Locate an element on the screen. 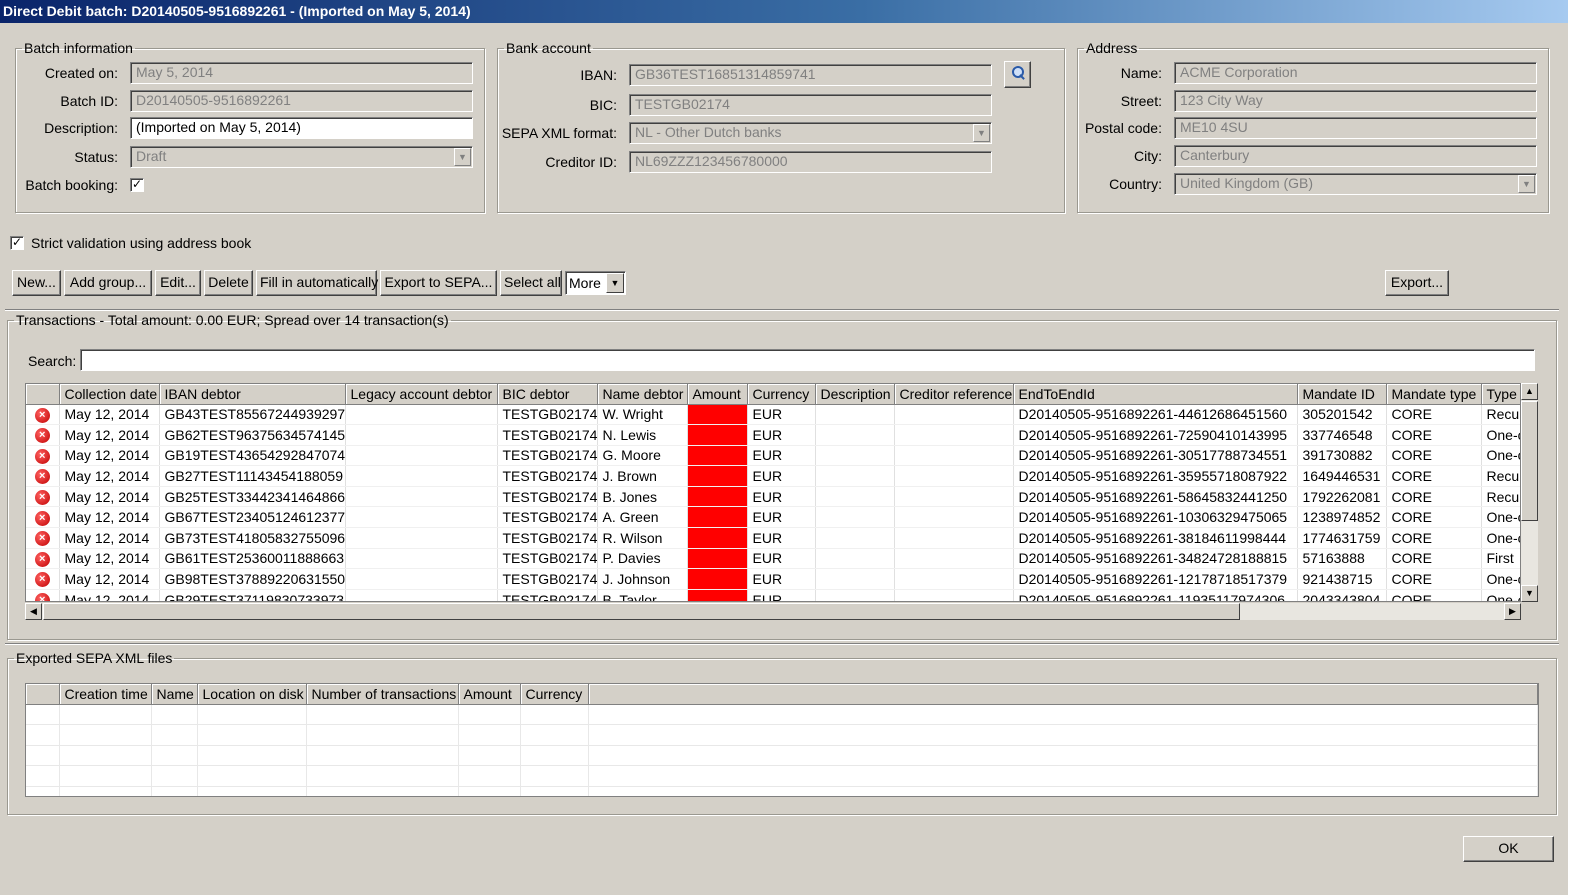 The height and width of the screenshot is (895, 1595). more-select: More ▼ is located at coordinates (595, 283).